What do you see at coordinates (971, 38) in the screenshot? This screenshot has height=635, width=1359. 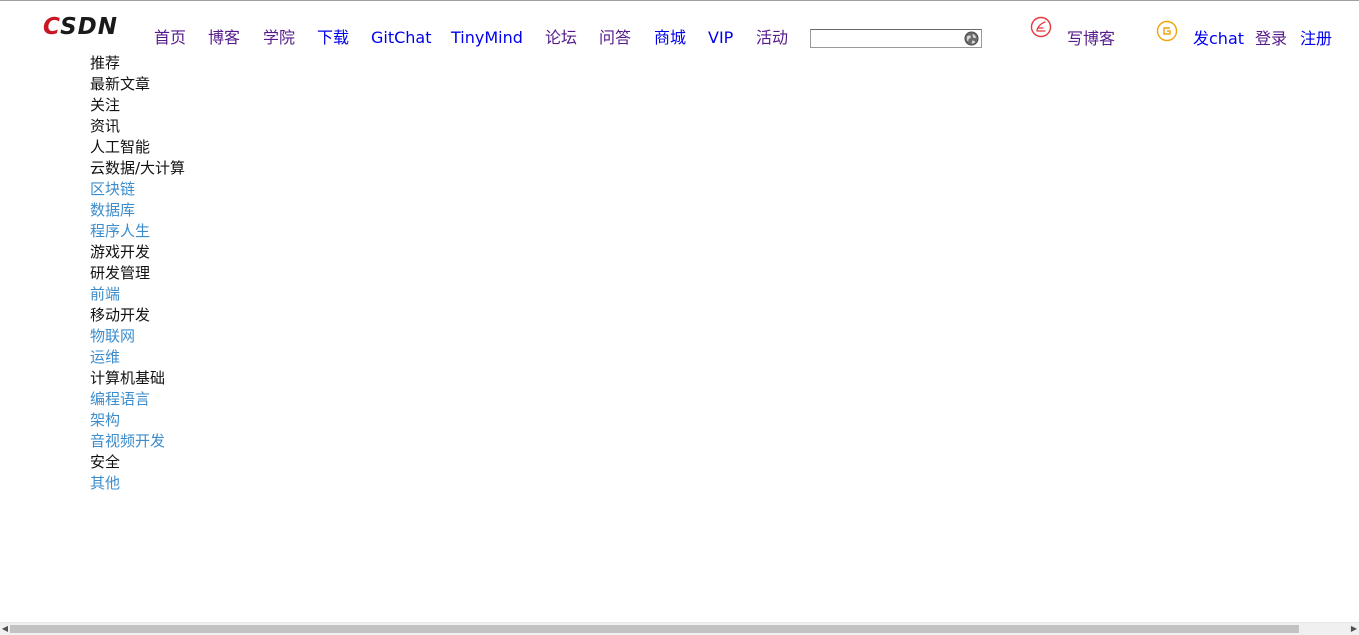 I see `globe-icon` at bounding box center [971, 38].